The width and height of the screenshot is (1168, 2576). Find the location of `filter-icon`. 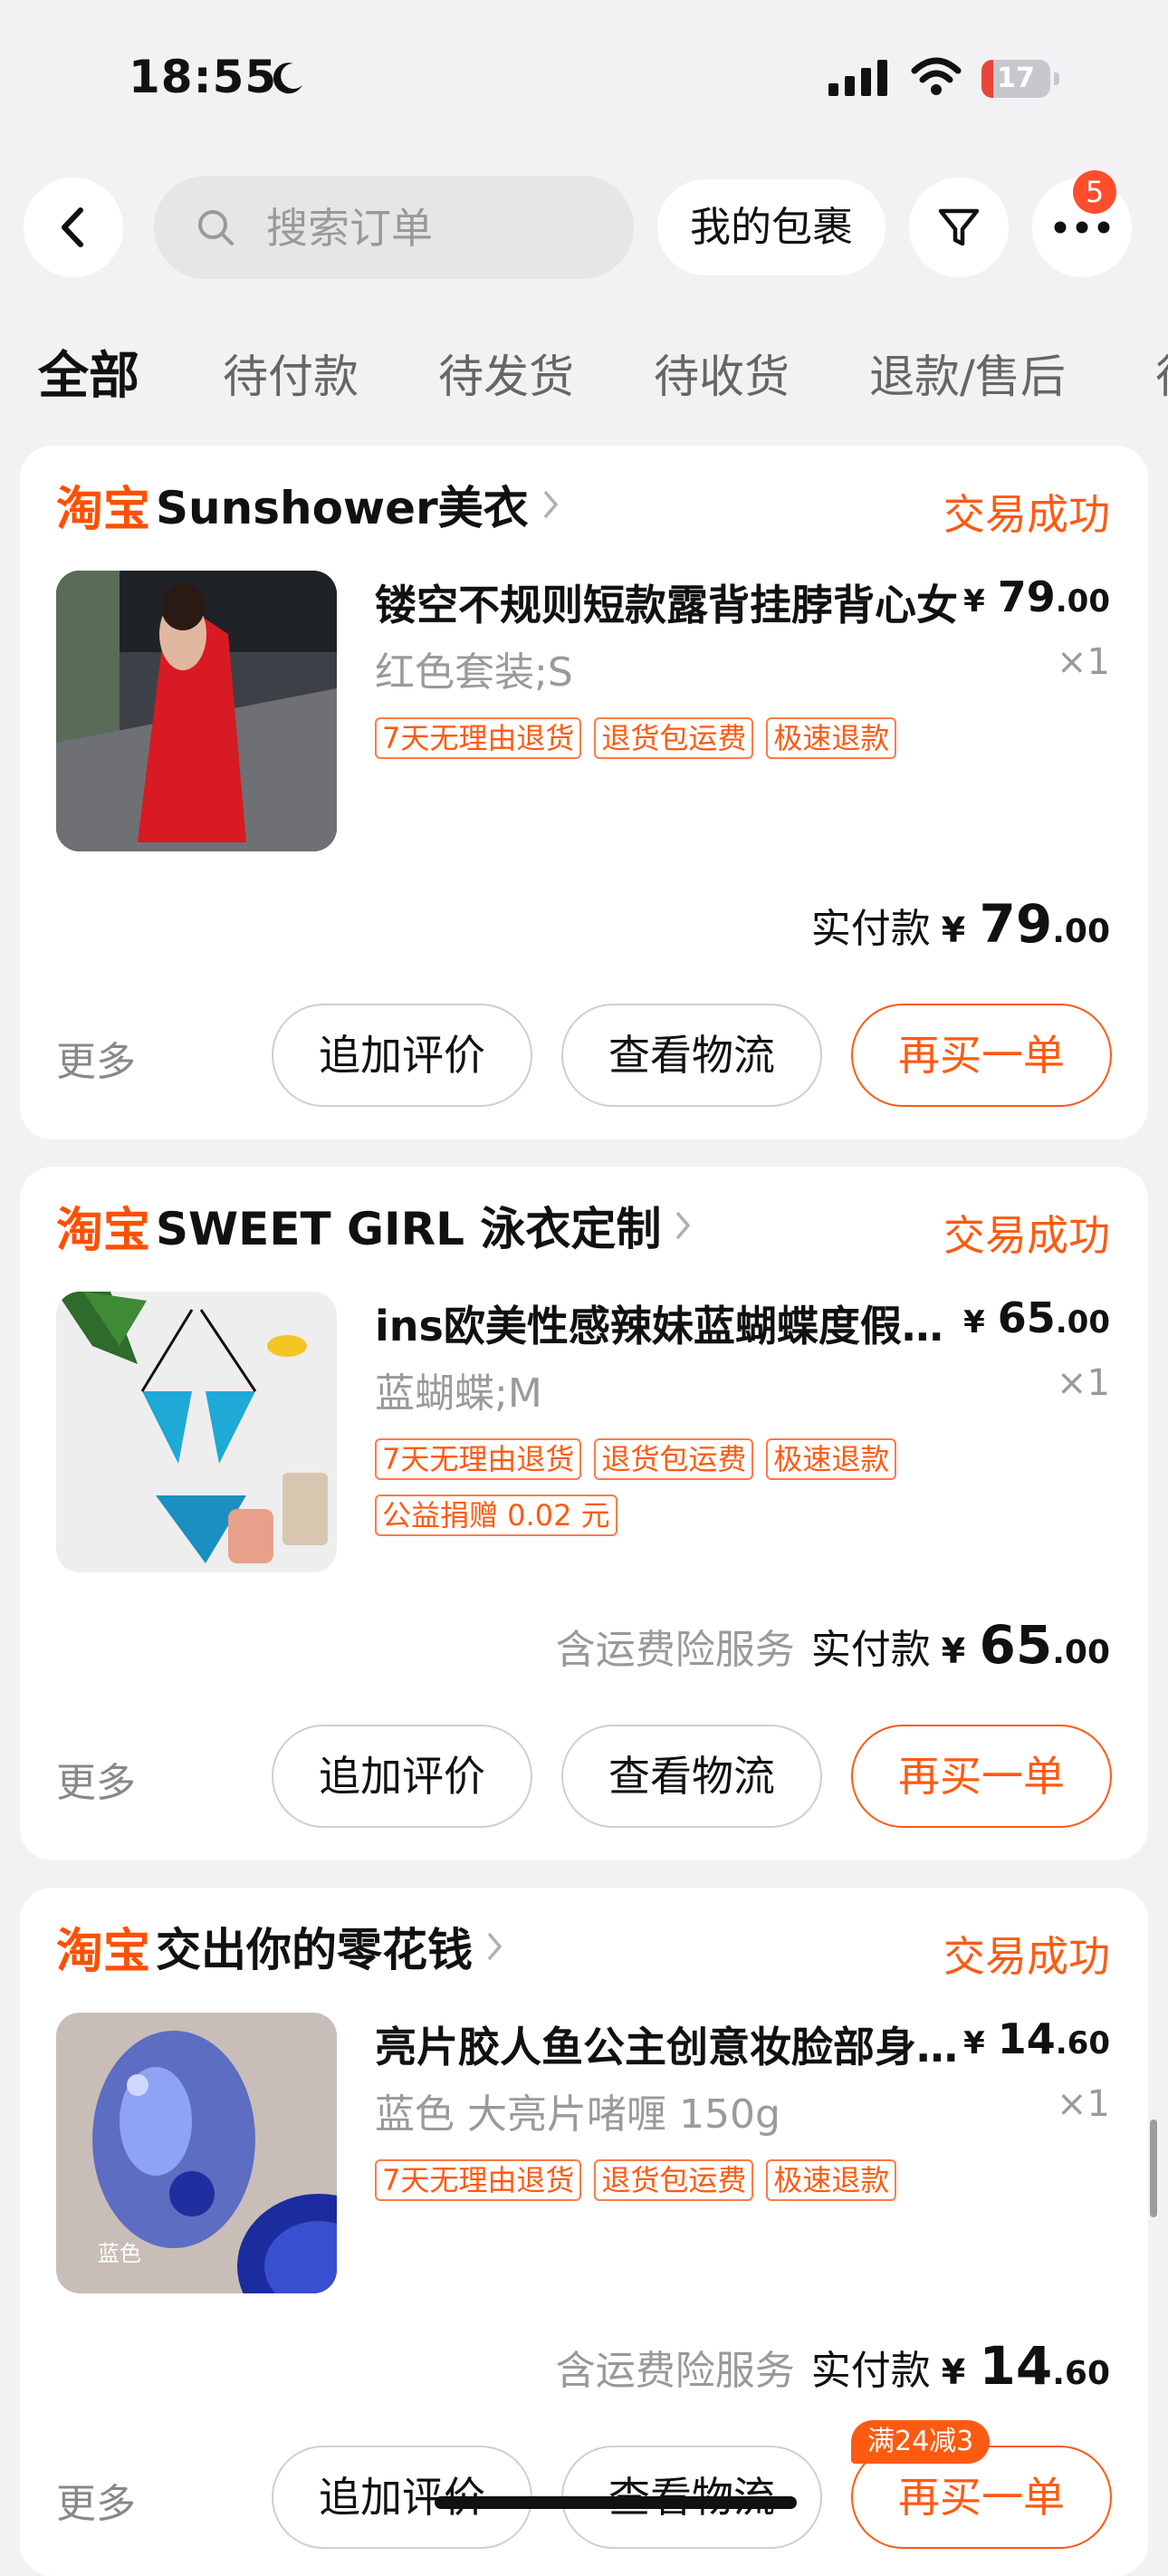

filter-icon is located at coordinates (959, 227).